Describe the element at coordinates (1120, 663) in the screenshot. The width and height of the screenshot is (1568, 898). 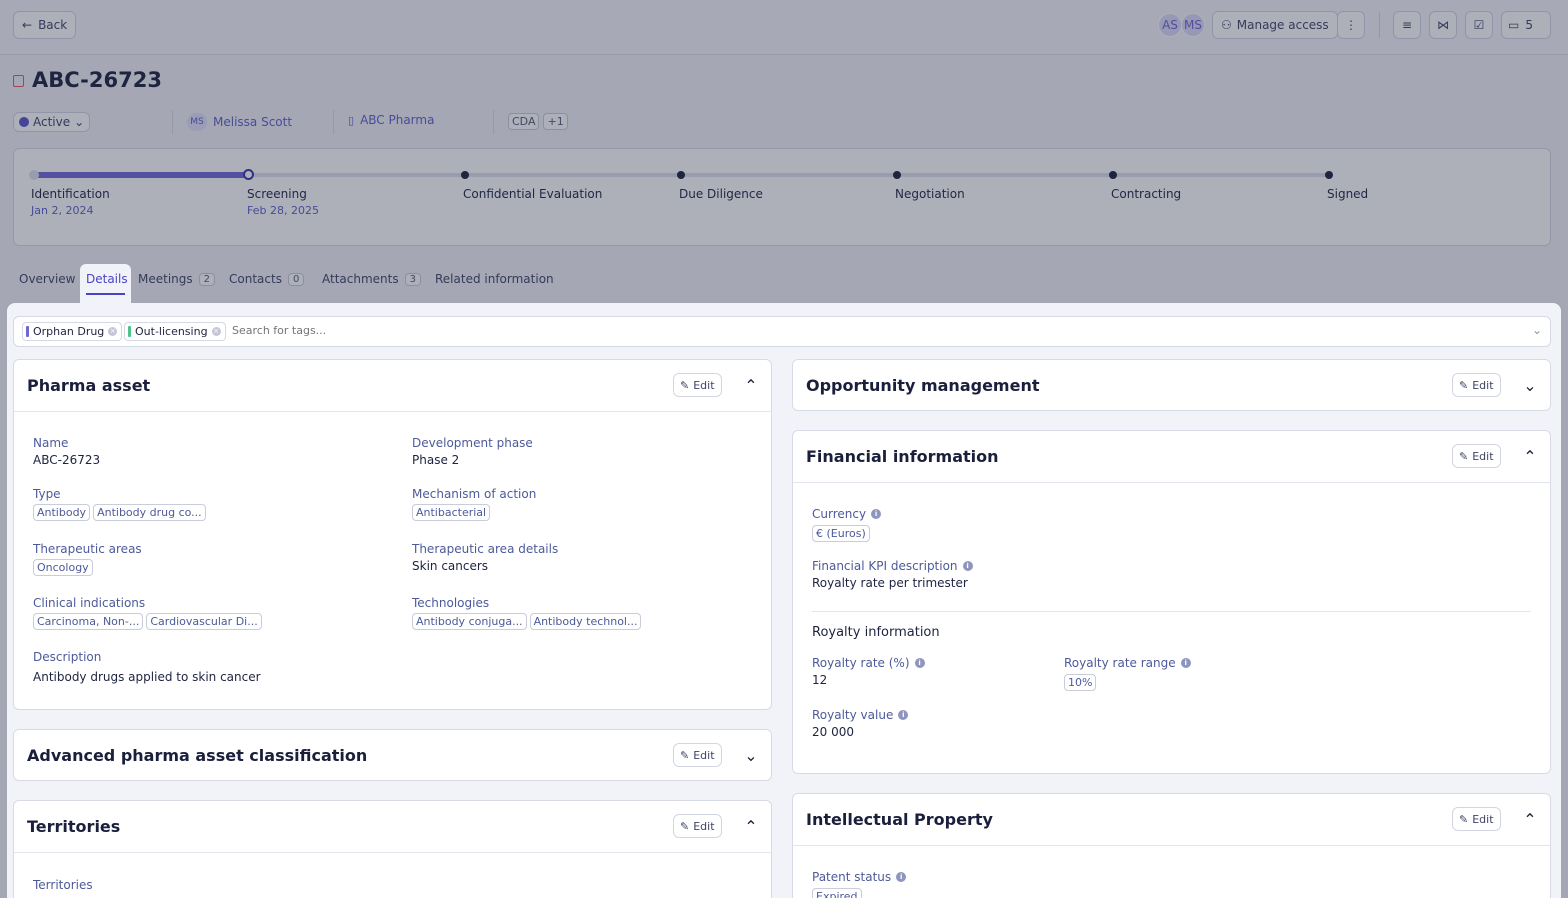
I see `field-label: Royalty rate range` at that location.